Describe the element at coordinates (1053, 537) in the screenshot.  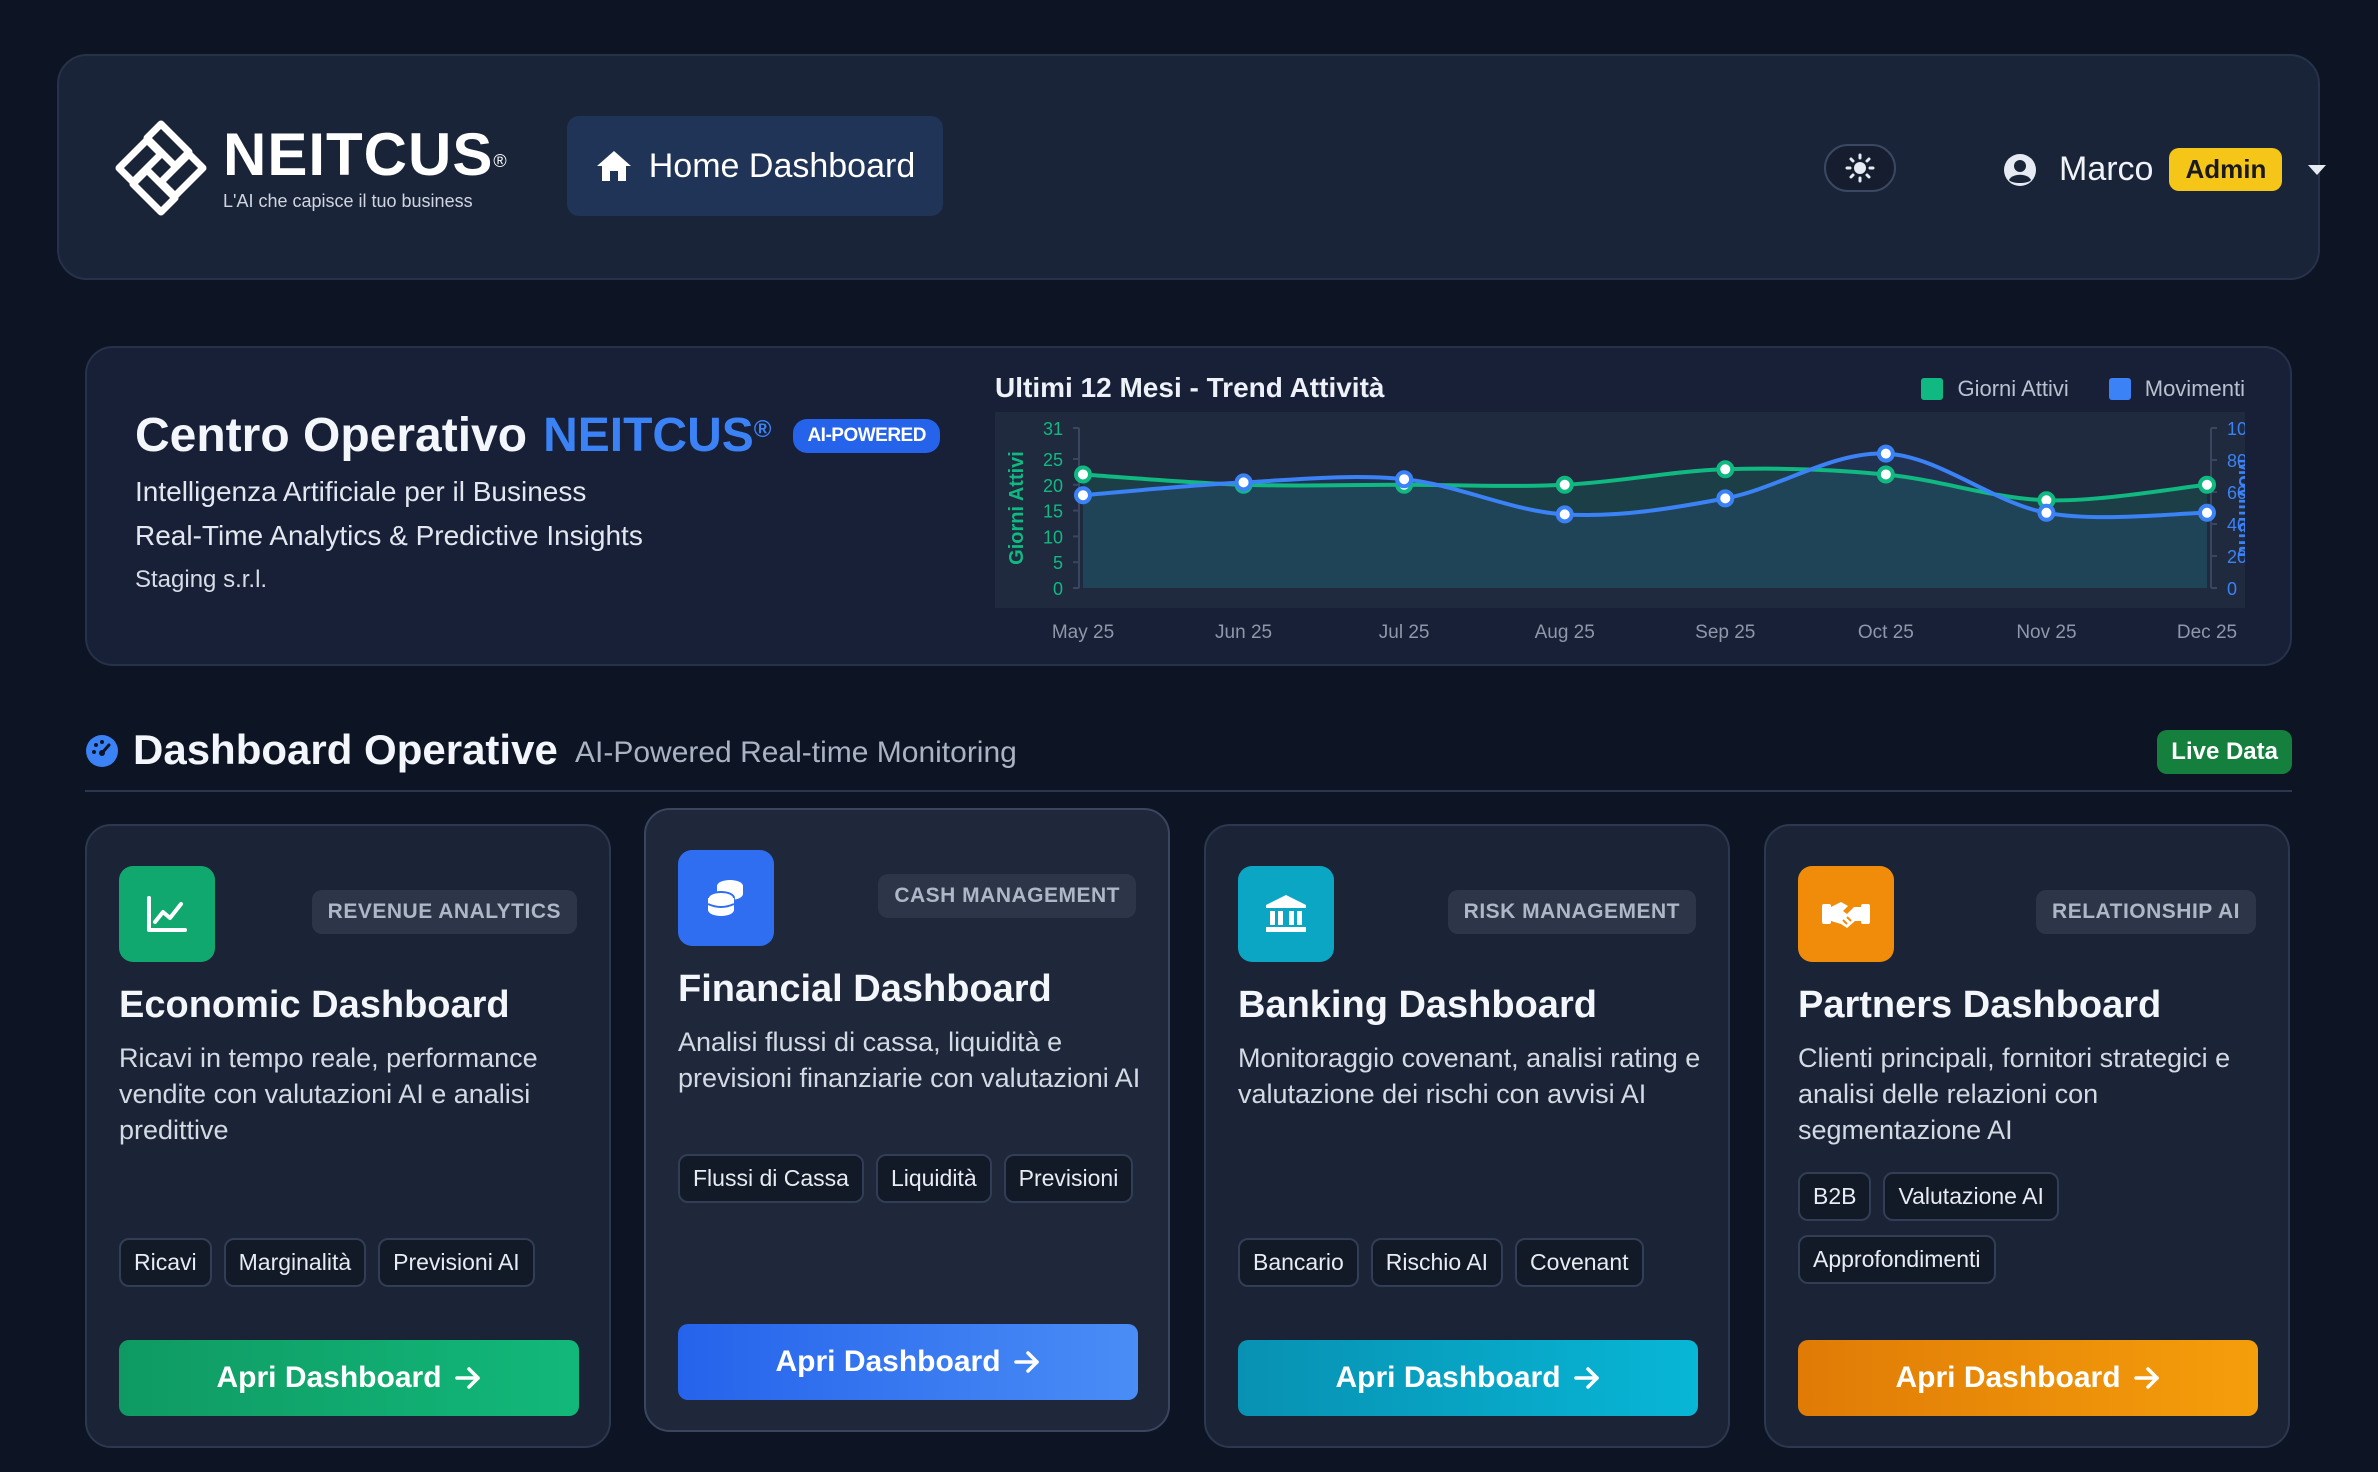
I see `y-left-tick-label: 10` at that location.